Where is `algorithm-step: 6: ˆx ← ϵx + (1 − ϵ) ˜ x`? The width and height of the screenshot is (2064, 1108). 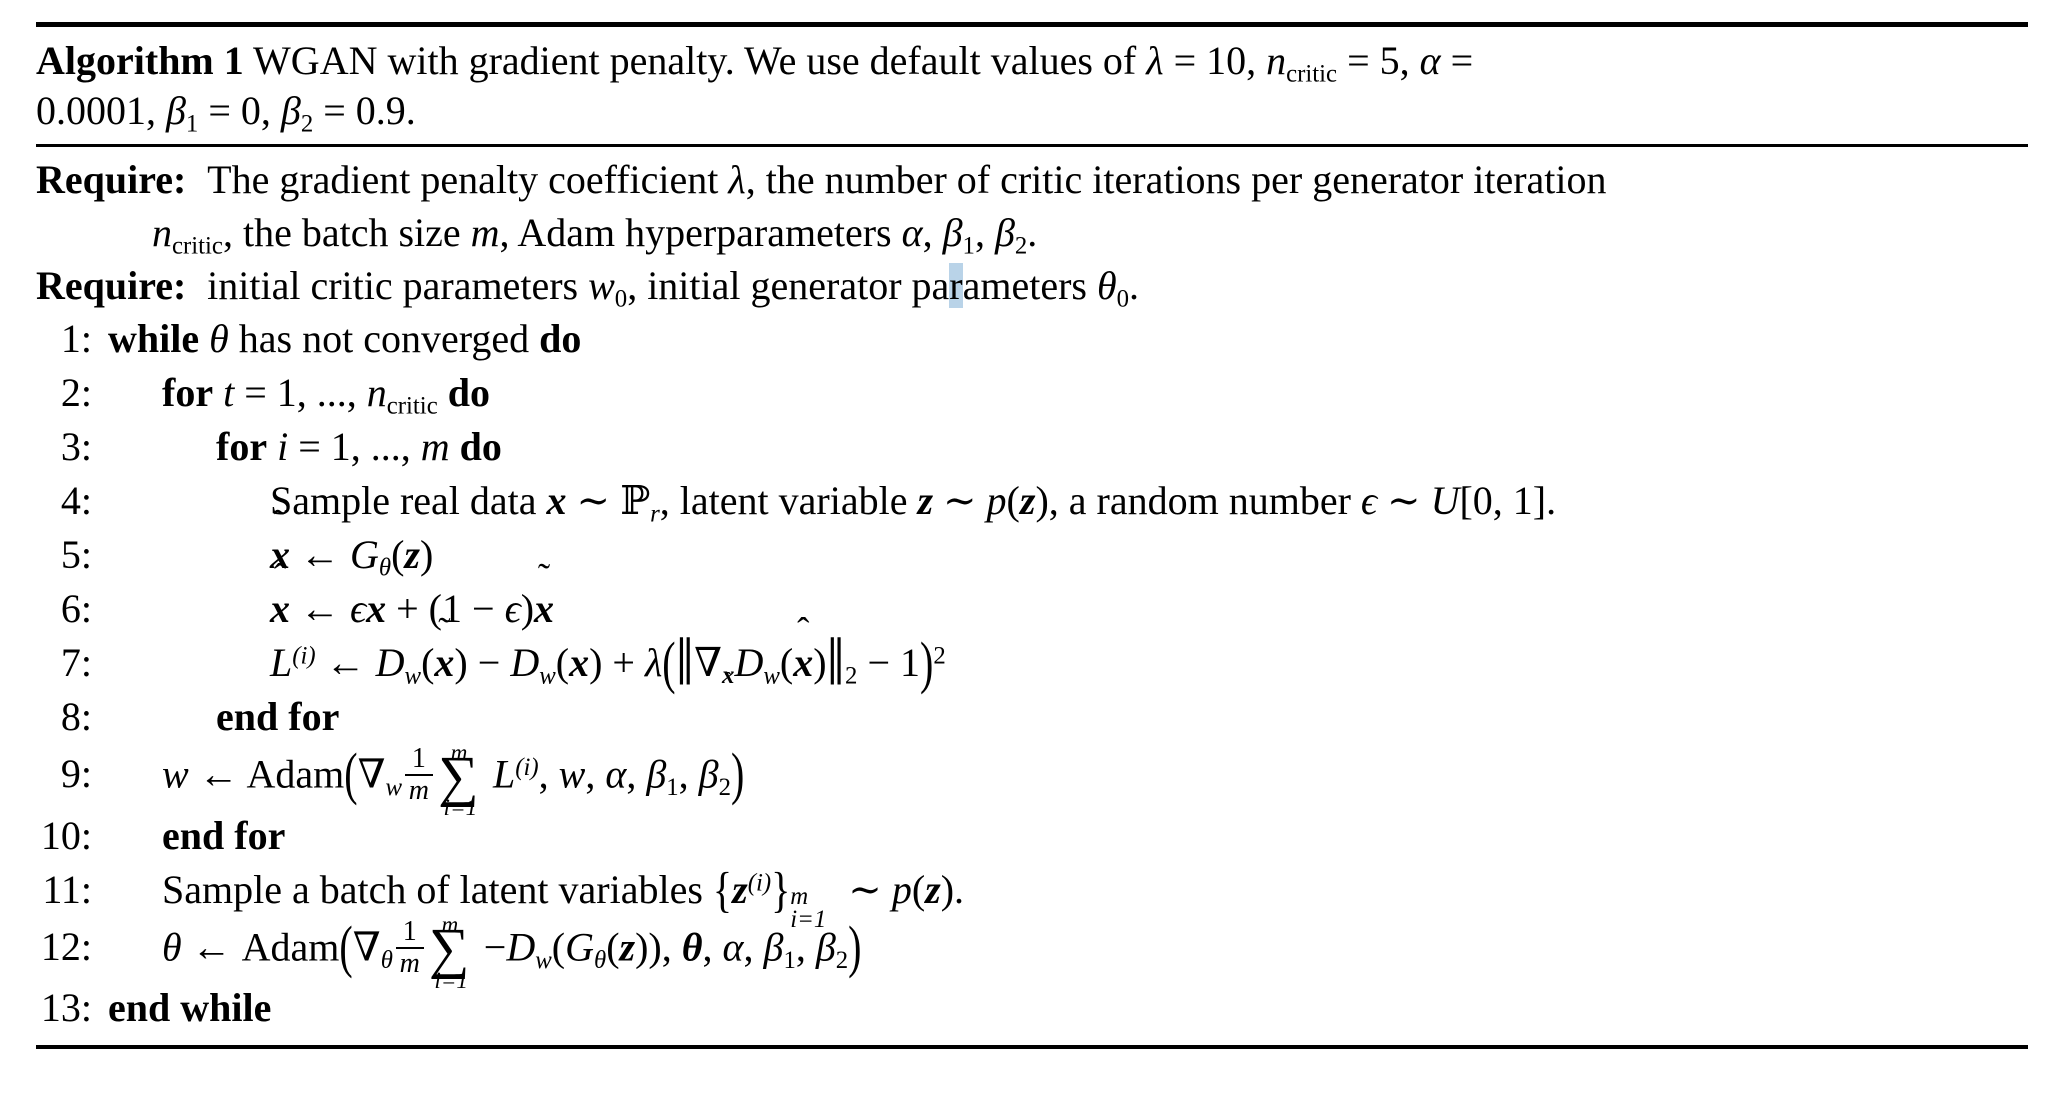
algorithm-step: 6: ˆx ← ϵx + (1 − ϵ) ˜ x is located at coordinates (1032, 596).